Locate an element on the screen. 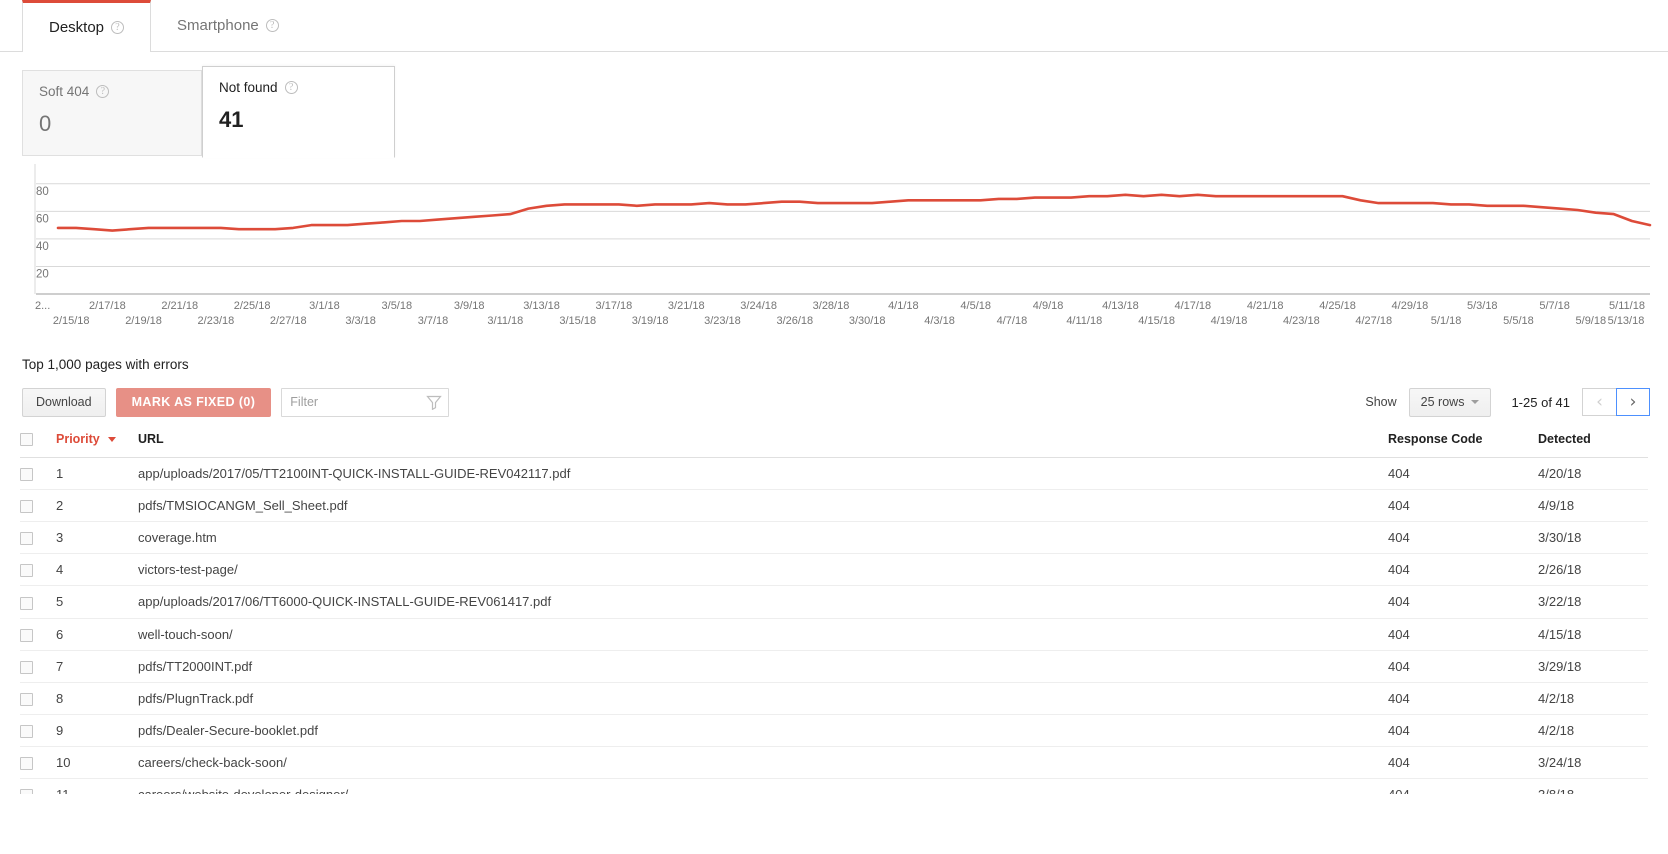 The width and height of the screenshot is (1668, 854). table-row: 6 well-touch-soon/404 4/15/18 is located at coordinates (834, 634).